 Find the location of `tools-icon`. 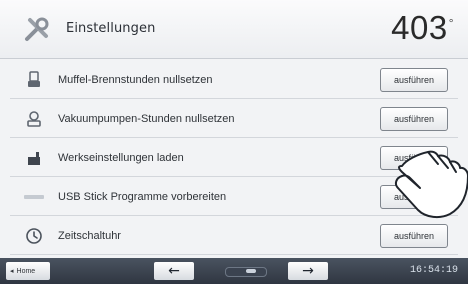

tools-icon is located at coordinates (37, 29).